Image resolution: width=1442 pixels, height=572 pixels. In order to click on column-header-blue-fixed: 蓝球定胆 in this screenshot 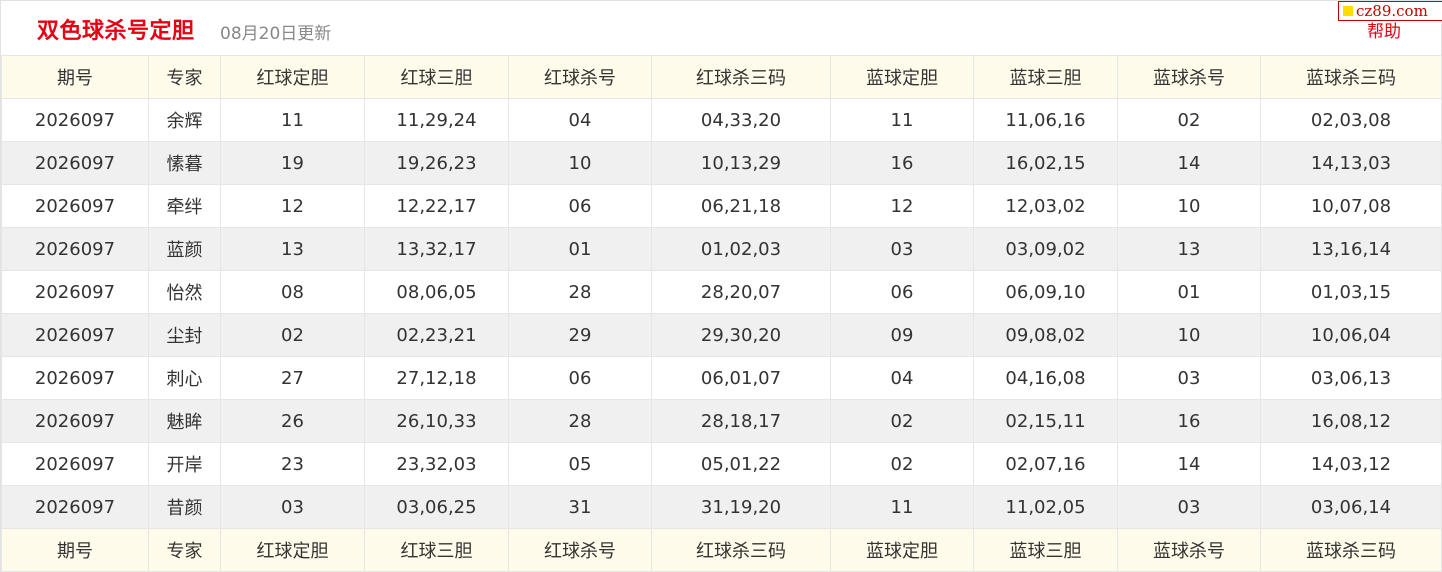, I will do `click(902, 77)`.